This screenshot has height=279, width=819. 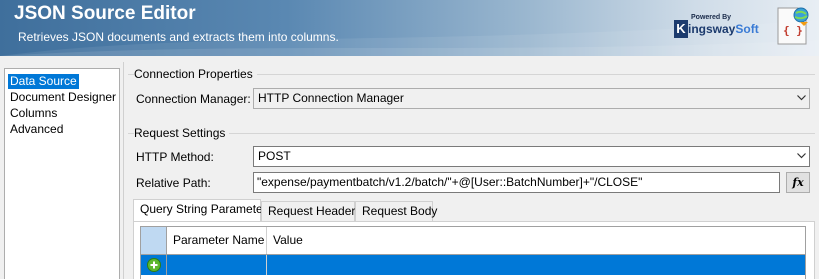 I want to click on panel-divider, so click(x=123, y=170).